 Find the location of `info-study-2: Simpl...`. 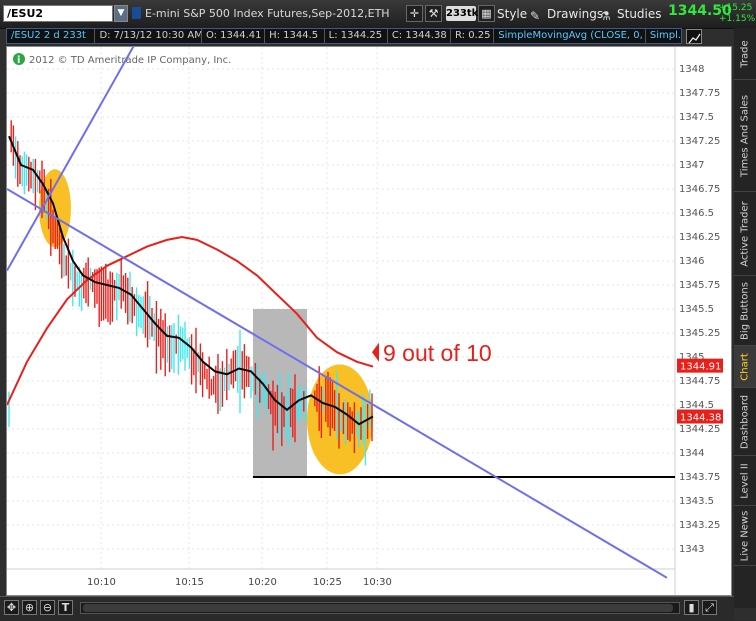

info-study-2: Simpl... is located at coordinates (663, 36).